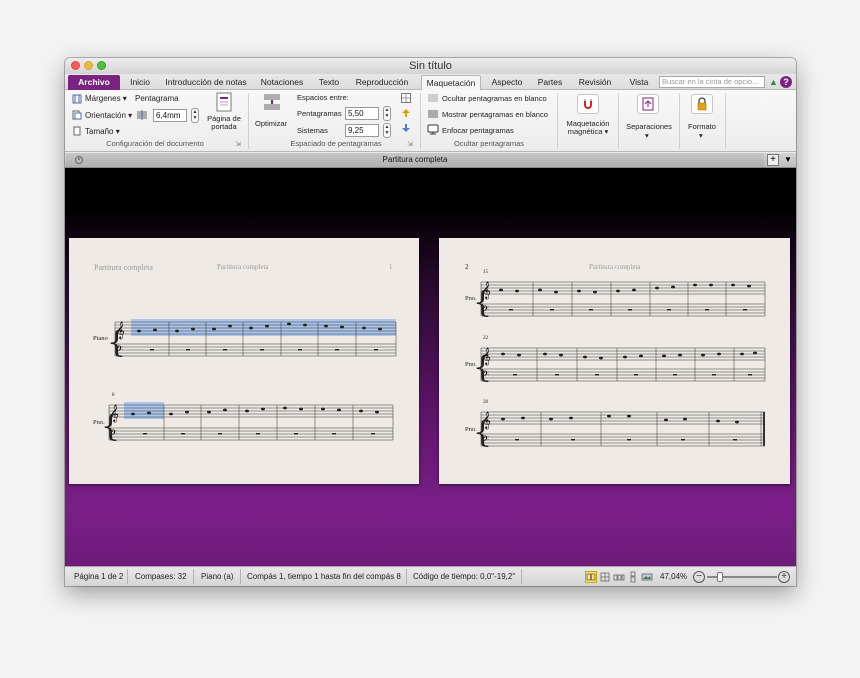 The image size is (860, 678). What do you see at coordinates (788, 160) in the screenshot?
I see `tab-menu-icon: ▼` at bounding box center [788, 160].